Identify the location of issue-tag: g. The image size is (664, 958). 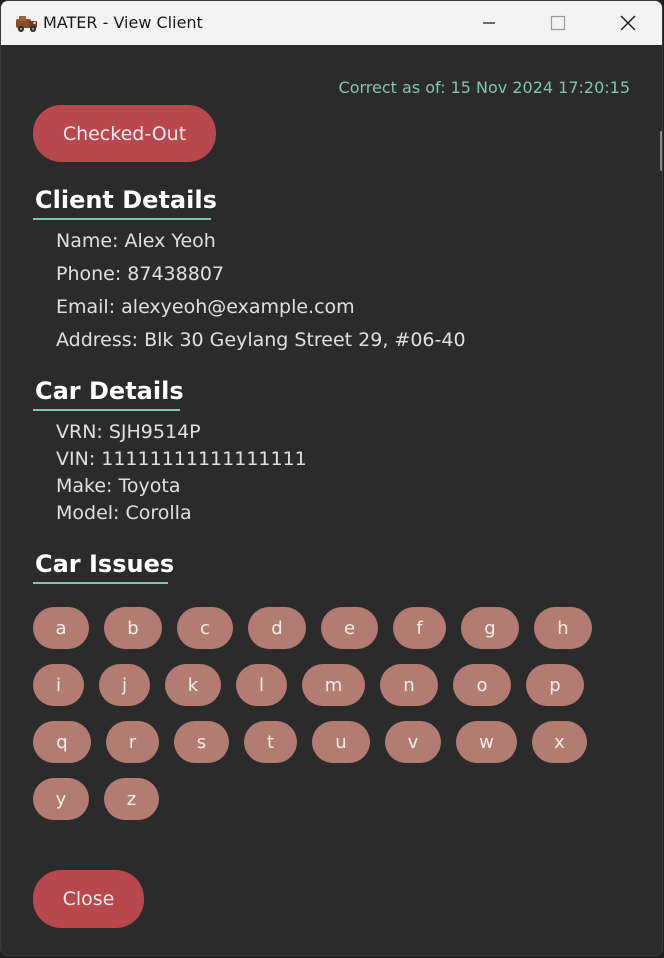
(490, 628).